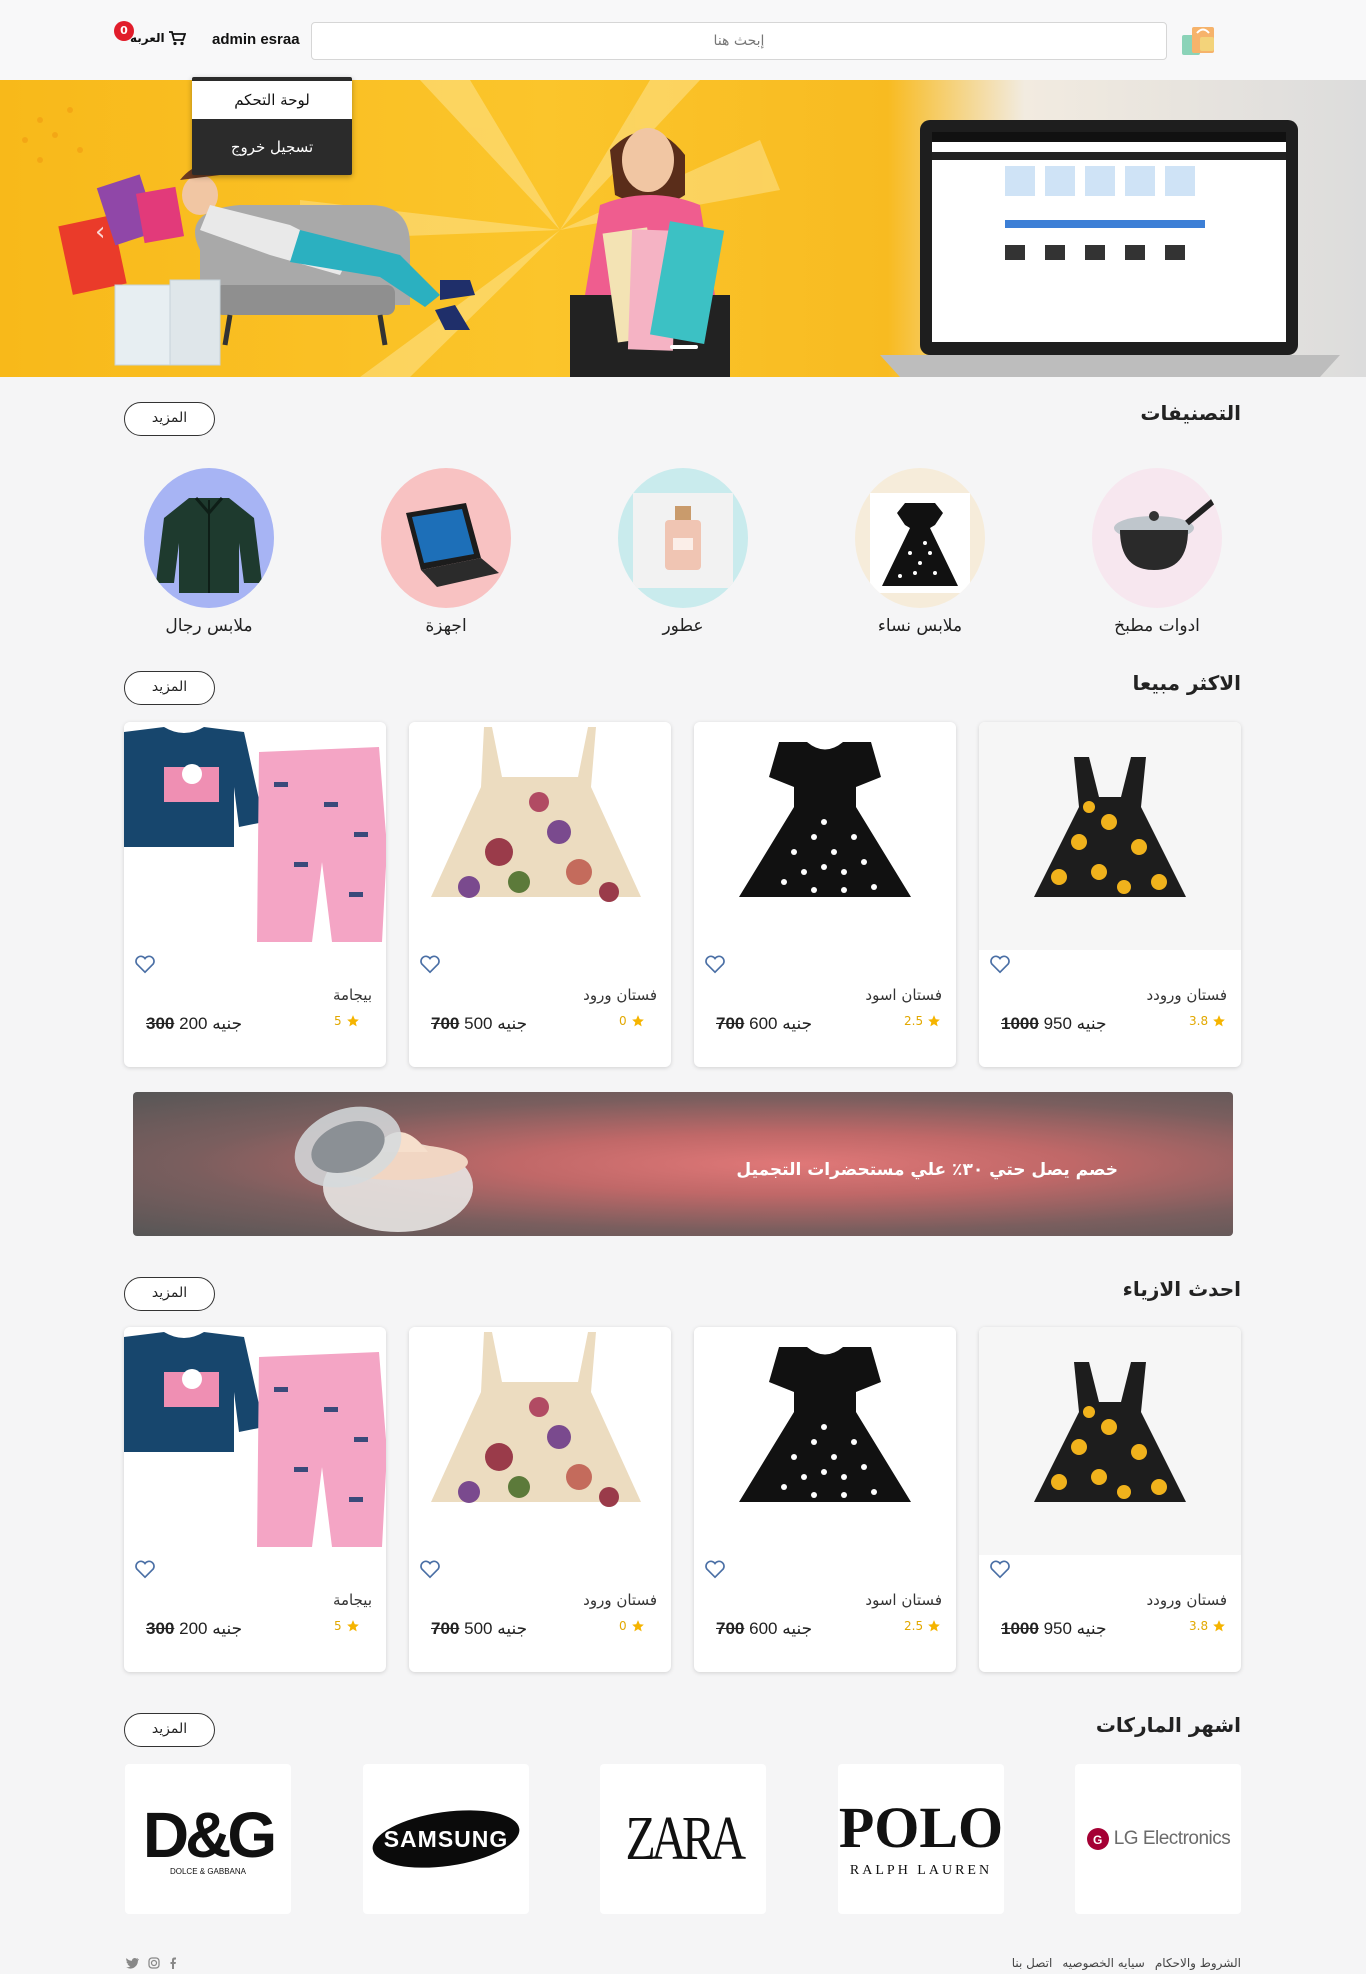 The image size is (1366, 1974). I want to click on brand-name: SAMSUNG, so click(446, 1838).